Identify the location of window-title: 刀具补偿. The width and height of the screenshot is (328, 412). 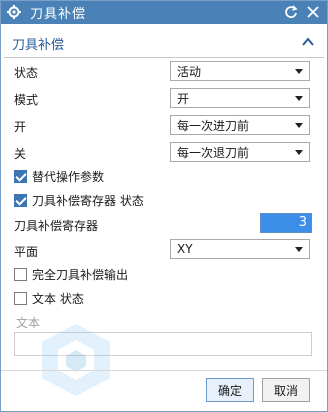
(58, 14).